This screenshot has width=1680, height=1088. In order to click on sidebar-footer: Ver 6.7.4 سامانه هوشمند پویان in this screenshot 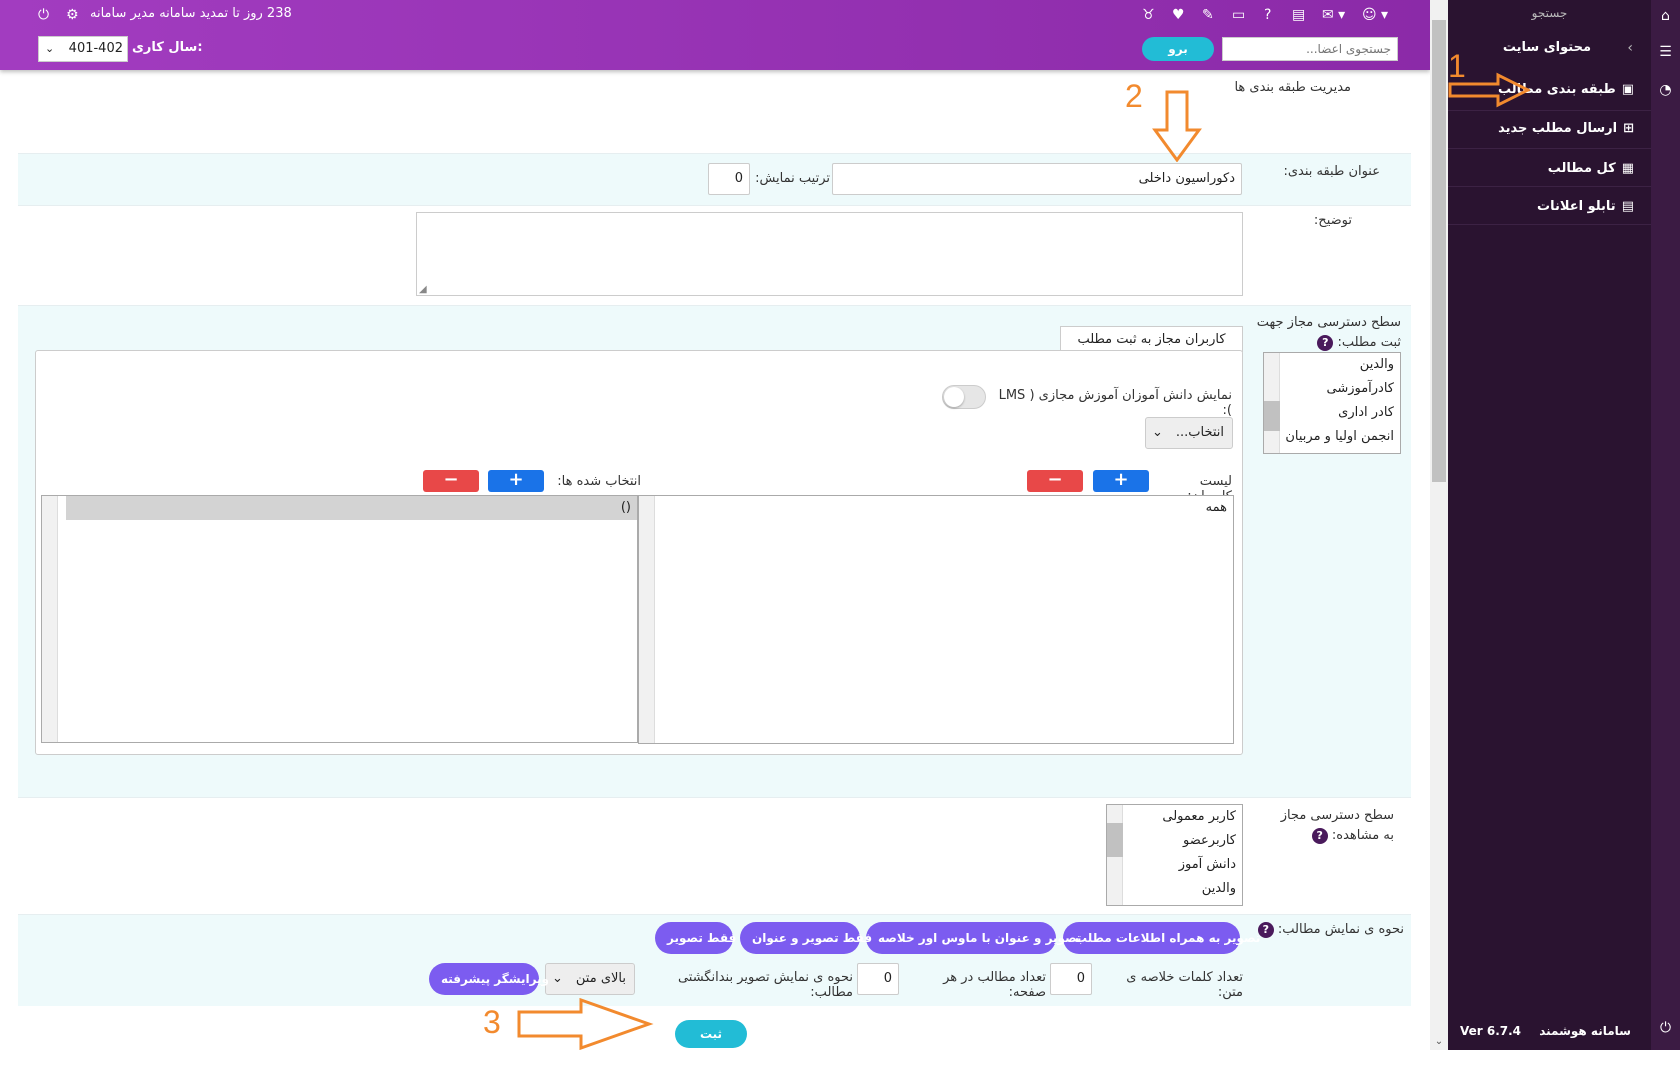, I will do `click(1549, 1044)`.